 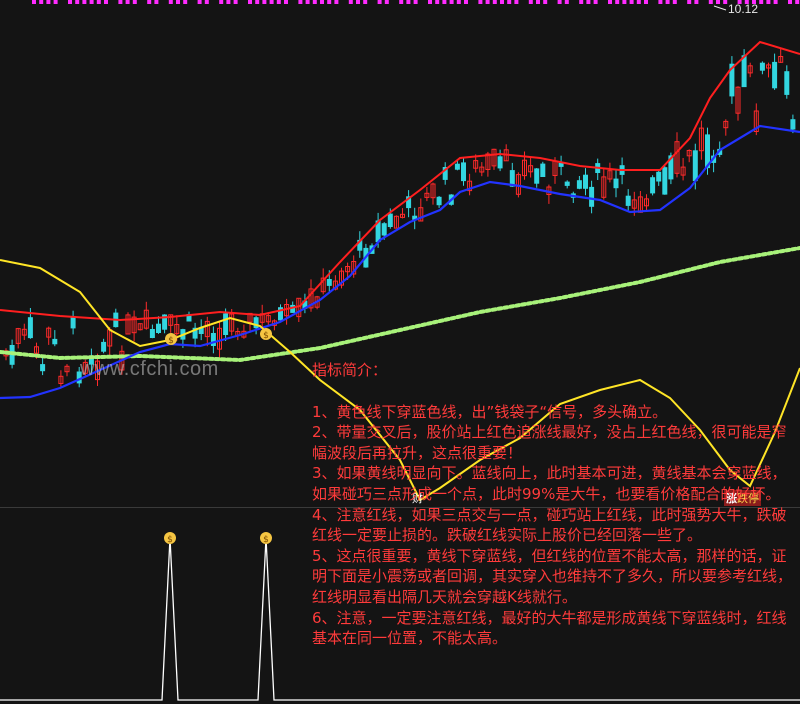 I want to click on description-item: 1、黄色线下穿蓝色线，出”钱袋子“信号，多头确立。, so click(x=490, y=411).